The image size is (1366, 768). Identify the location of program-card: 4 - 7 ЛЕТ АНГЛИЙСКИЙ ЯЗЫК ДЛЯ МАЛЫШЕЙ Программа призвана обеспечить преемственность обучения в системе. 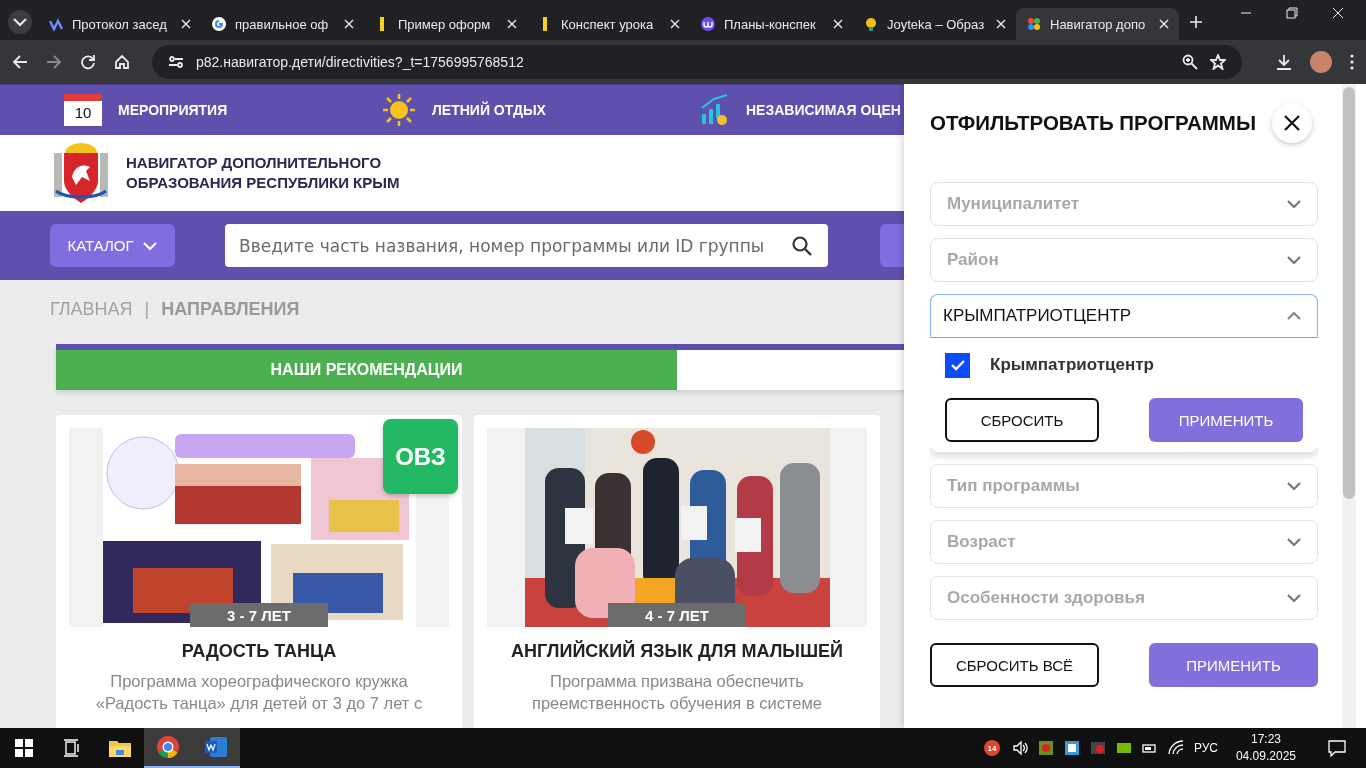
(677, 571).